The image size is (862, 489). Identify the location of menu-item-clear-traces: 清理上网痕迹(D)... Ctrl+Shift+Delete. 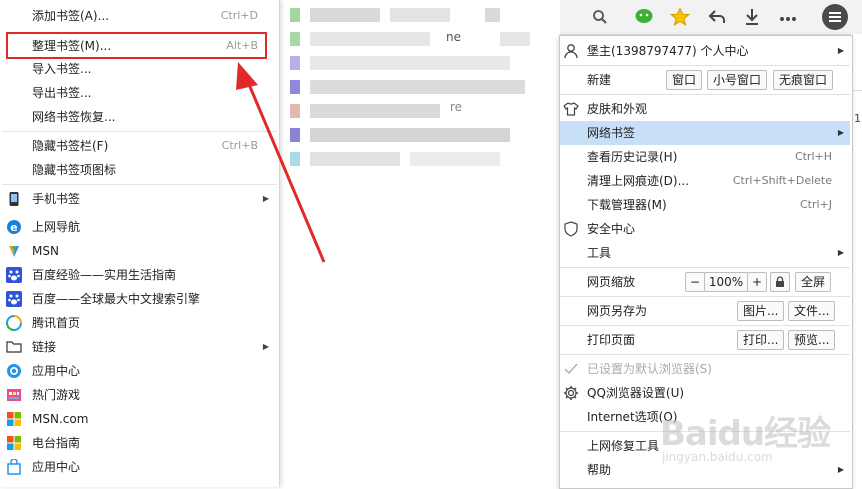
(705, 181).